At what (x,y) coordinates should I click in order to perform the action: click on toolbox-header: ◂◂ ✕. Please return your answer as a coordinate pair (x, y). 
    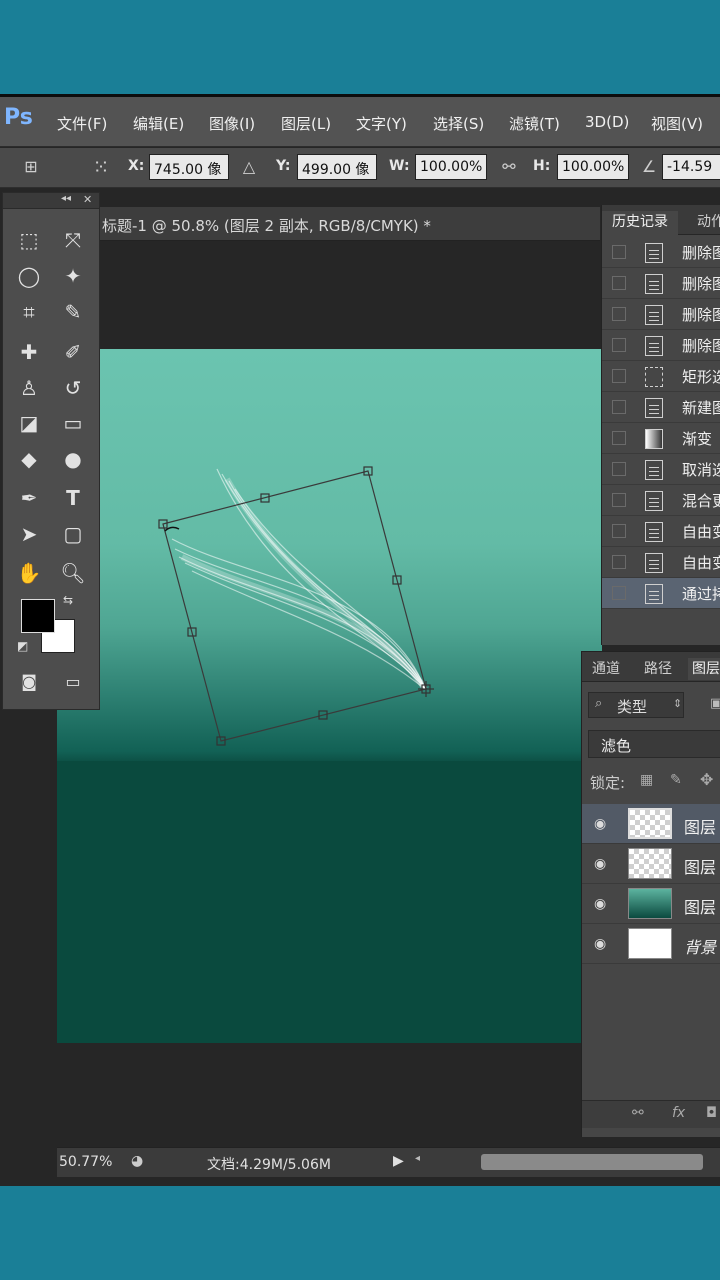
    Looking at the image, I should click on (51, 201).